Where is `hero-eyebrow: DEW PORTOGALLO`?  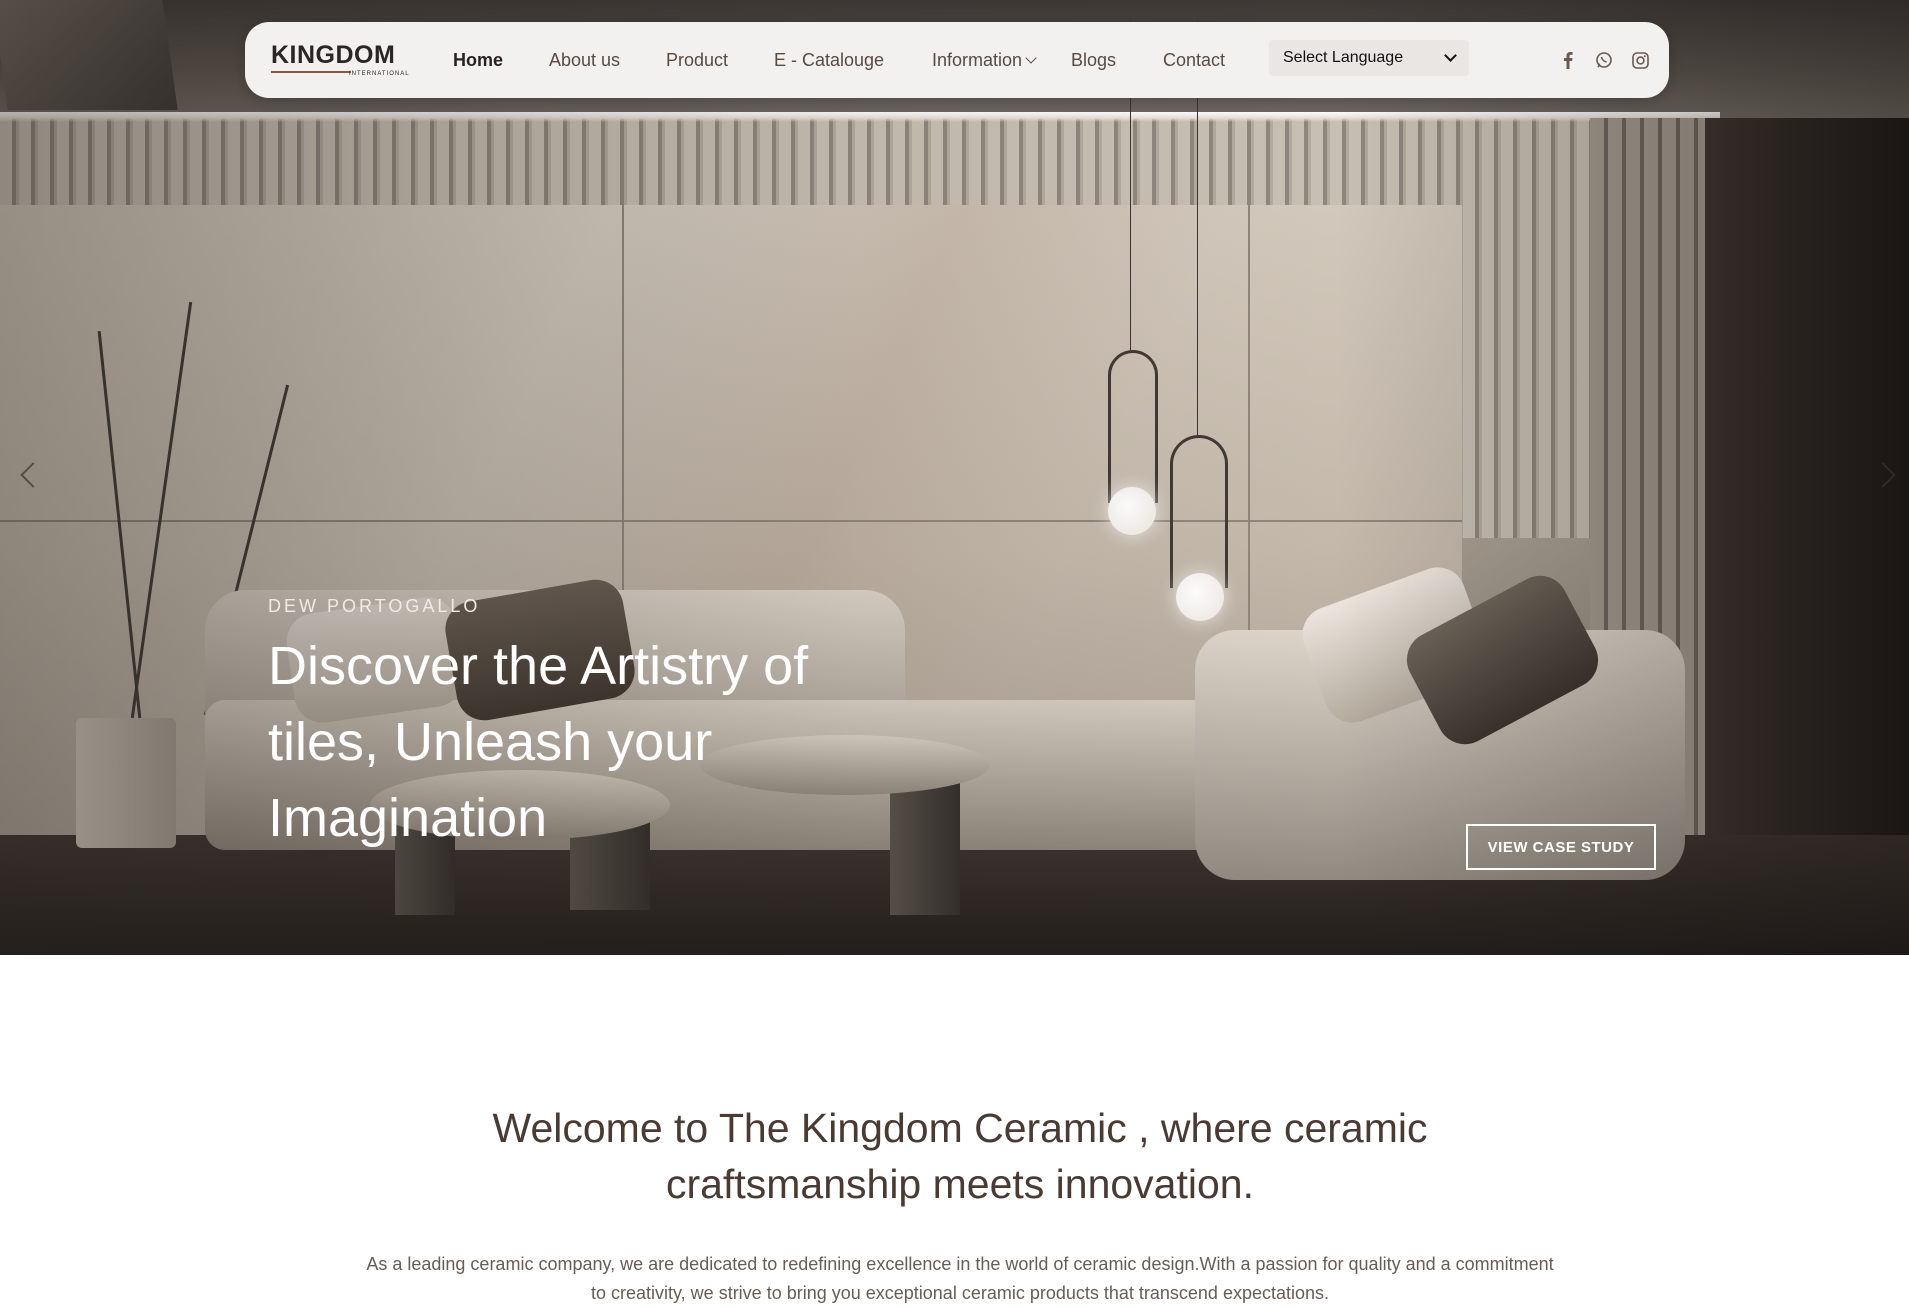
hero-eyebrow: DEW PORTOGALLO is located at coordinates (374, 606).